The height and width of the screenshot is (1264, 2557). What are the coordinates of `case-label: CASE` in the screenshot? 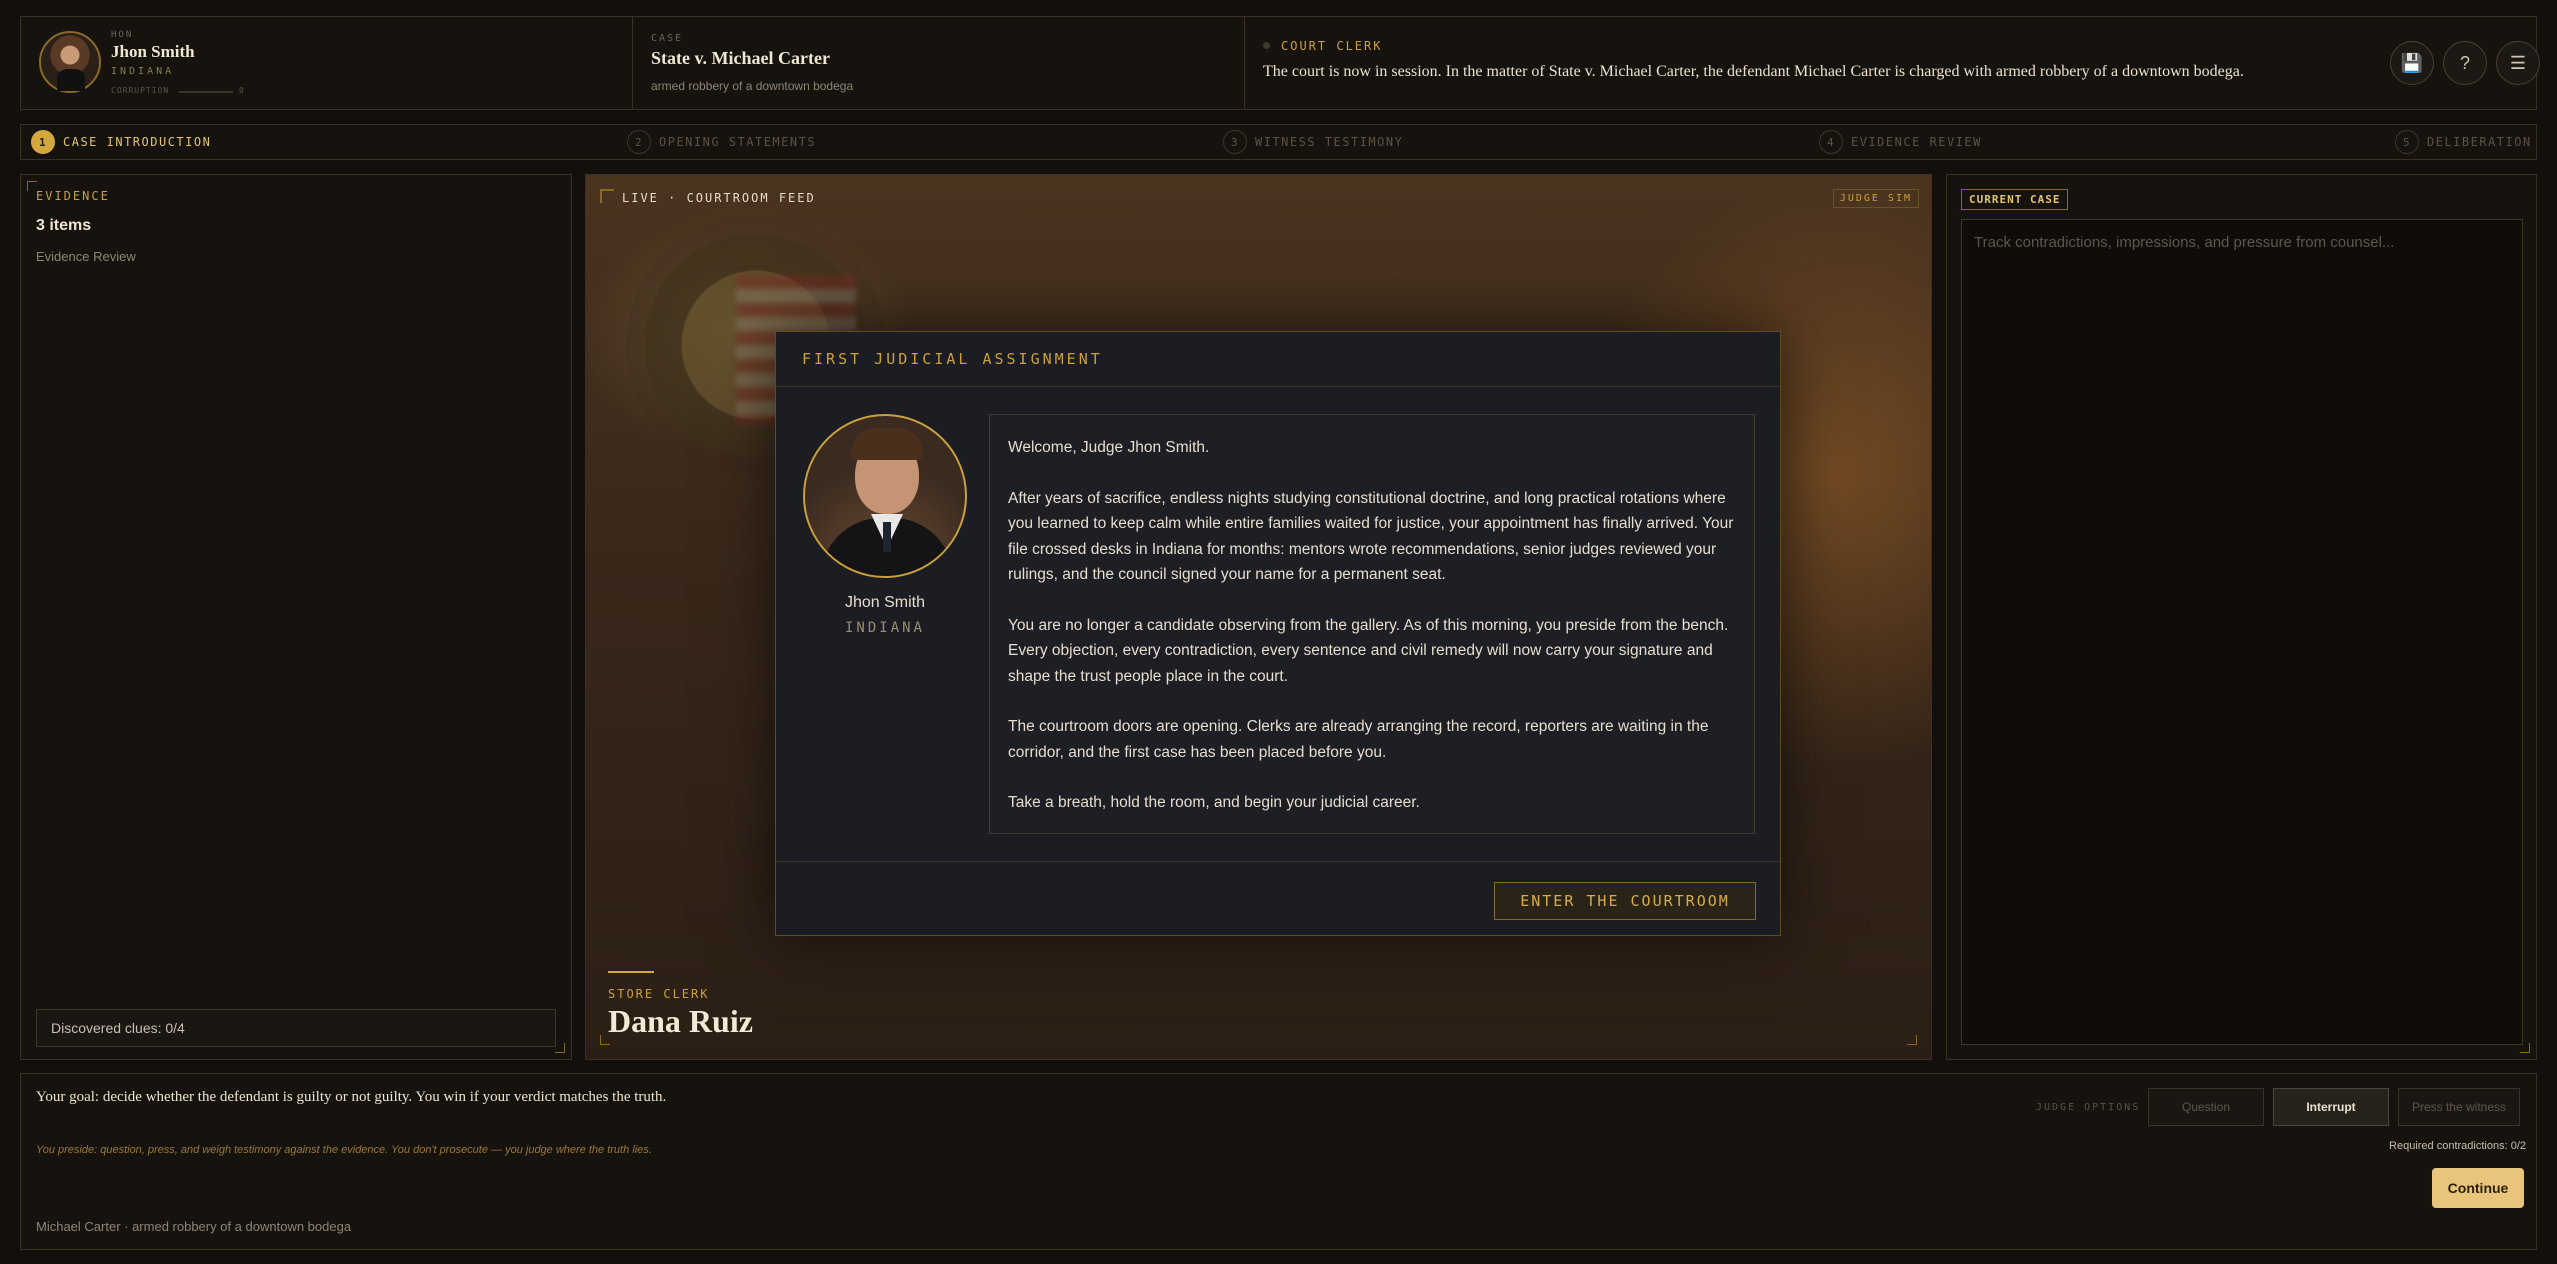 It's located at (667, 38).